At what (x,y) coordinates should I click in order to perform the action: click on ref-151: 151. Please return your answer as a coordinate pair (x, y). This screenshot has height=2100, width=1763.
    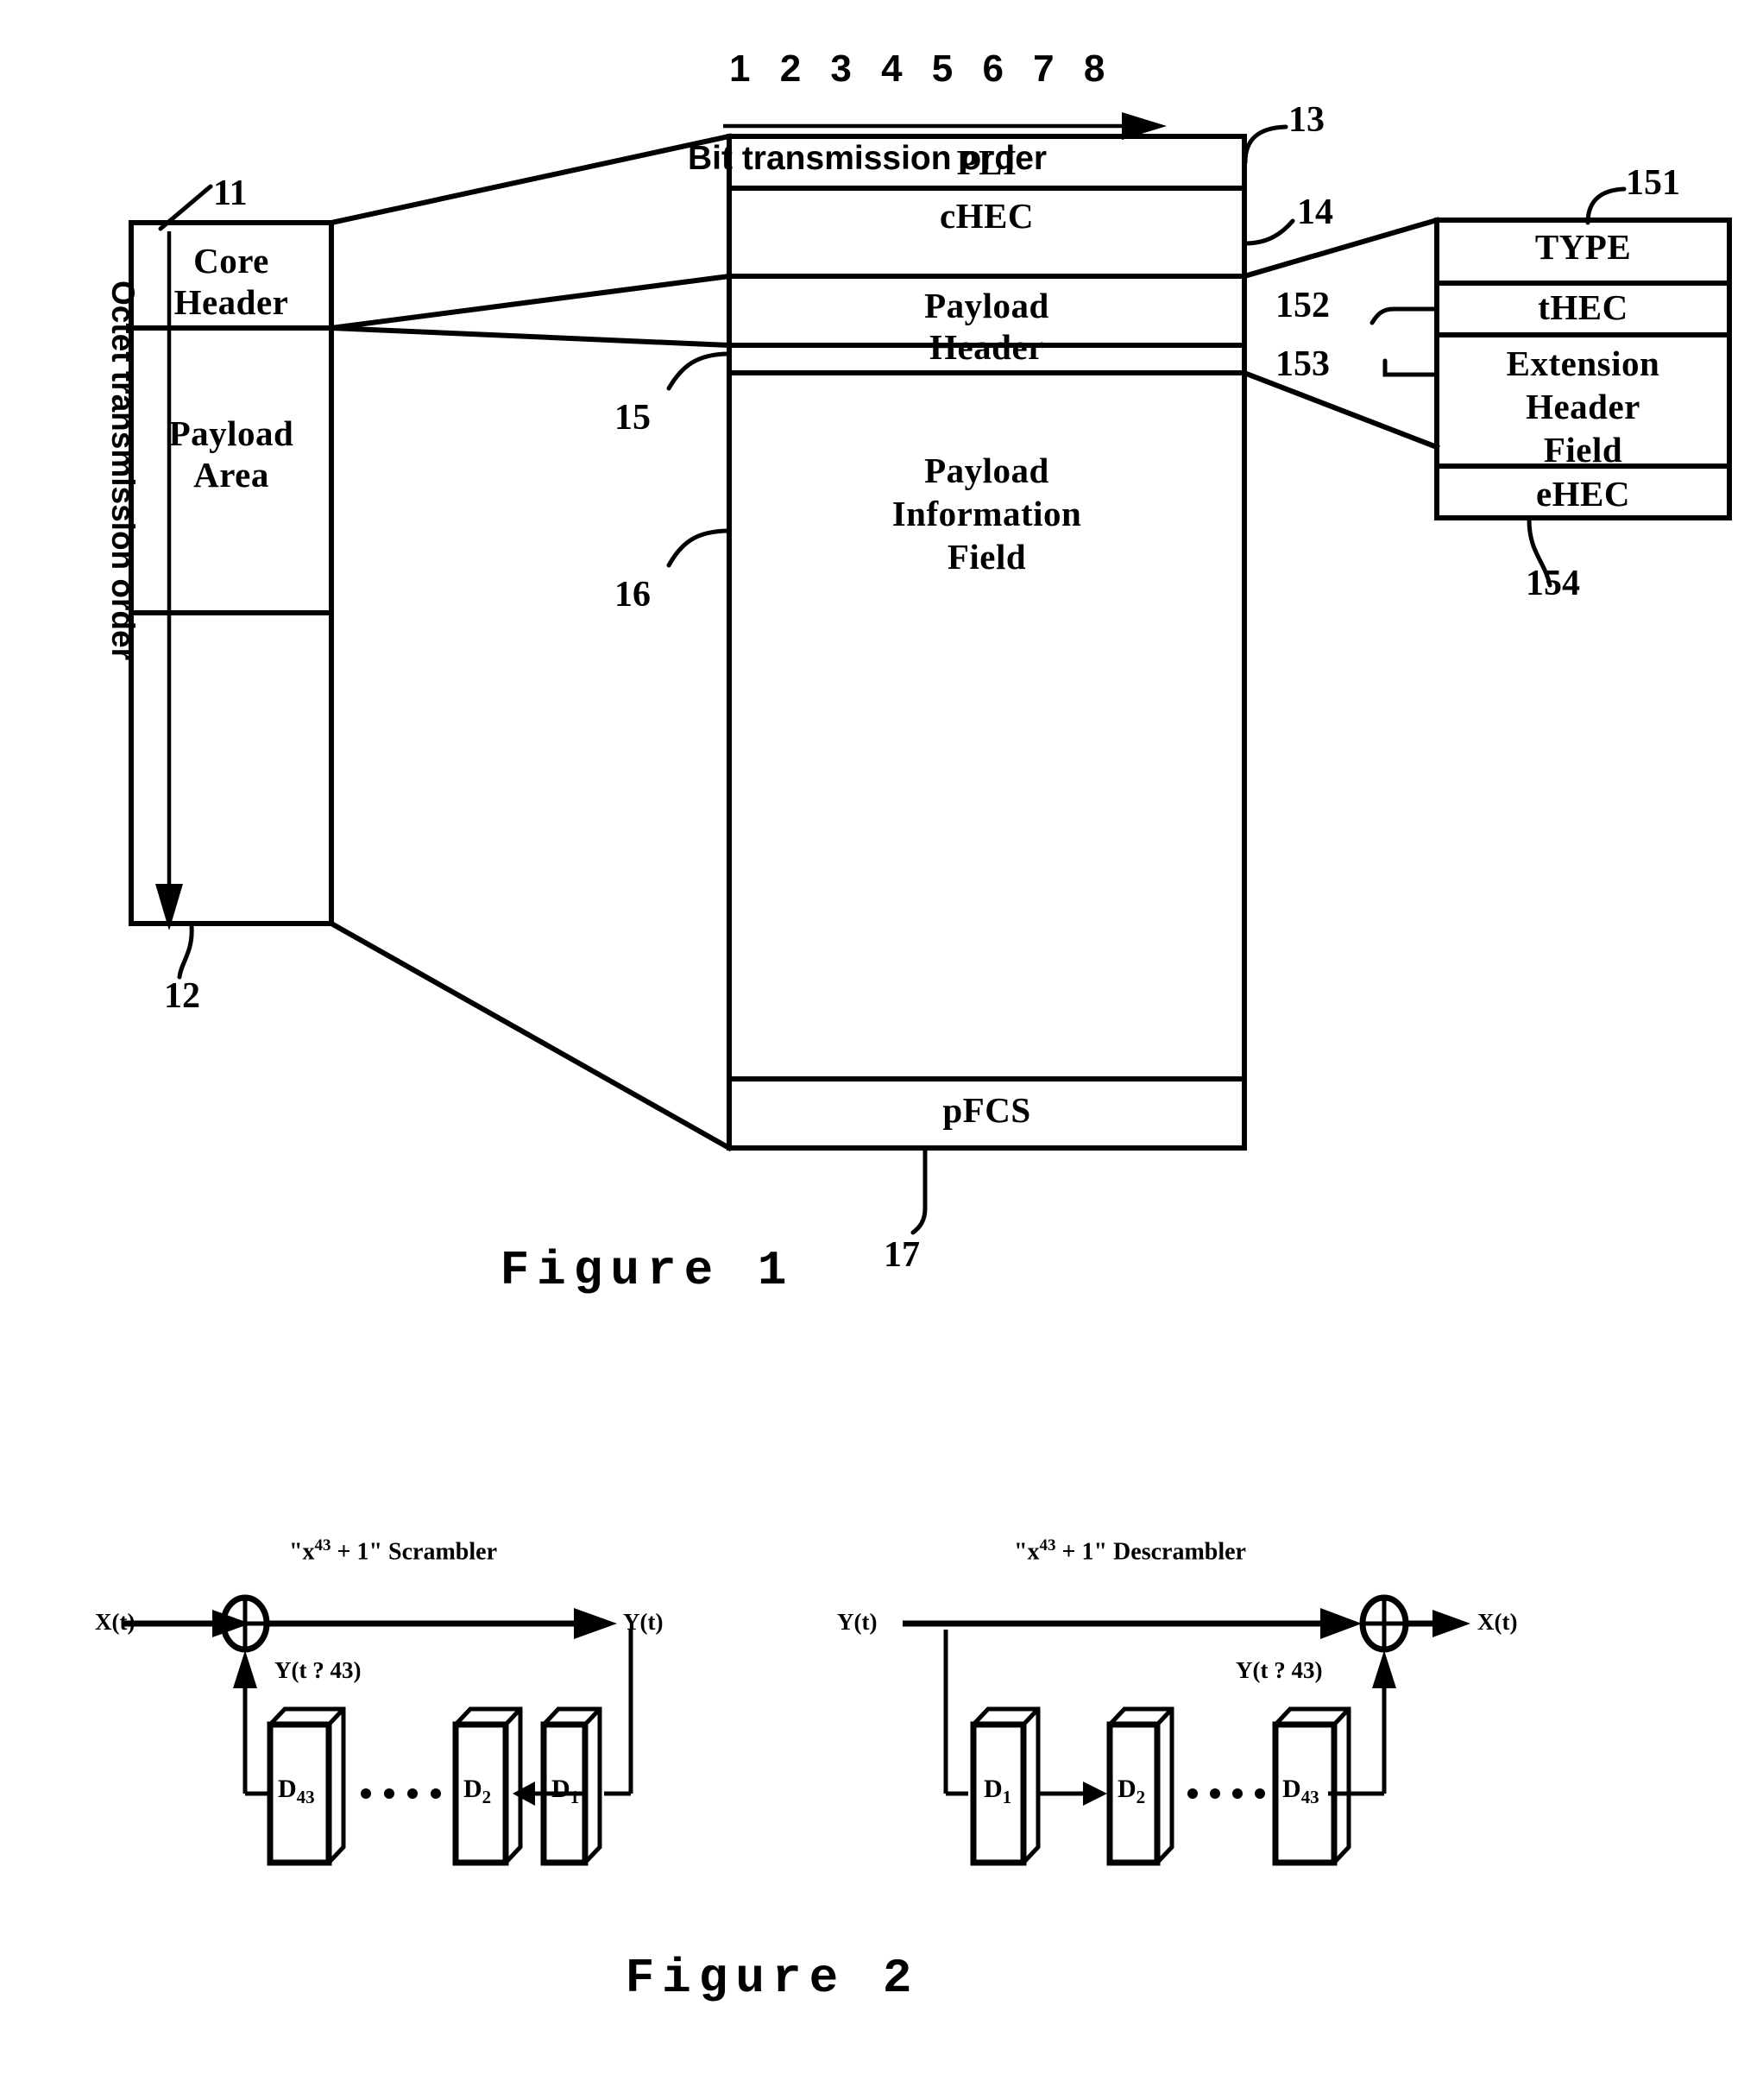
    Looking at the image, I should click on (1653, 183).